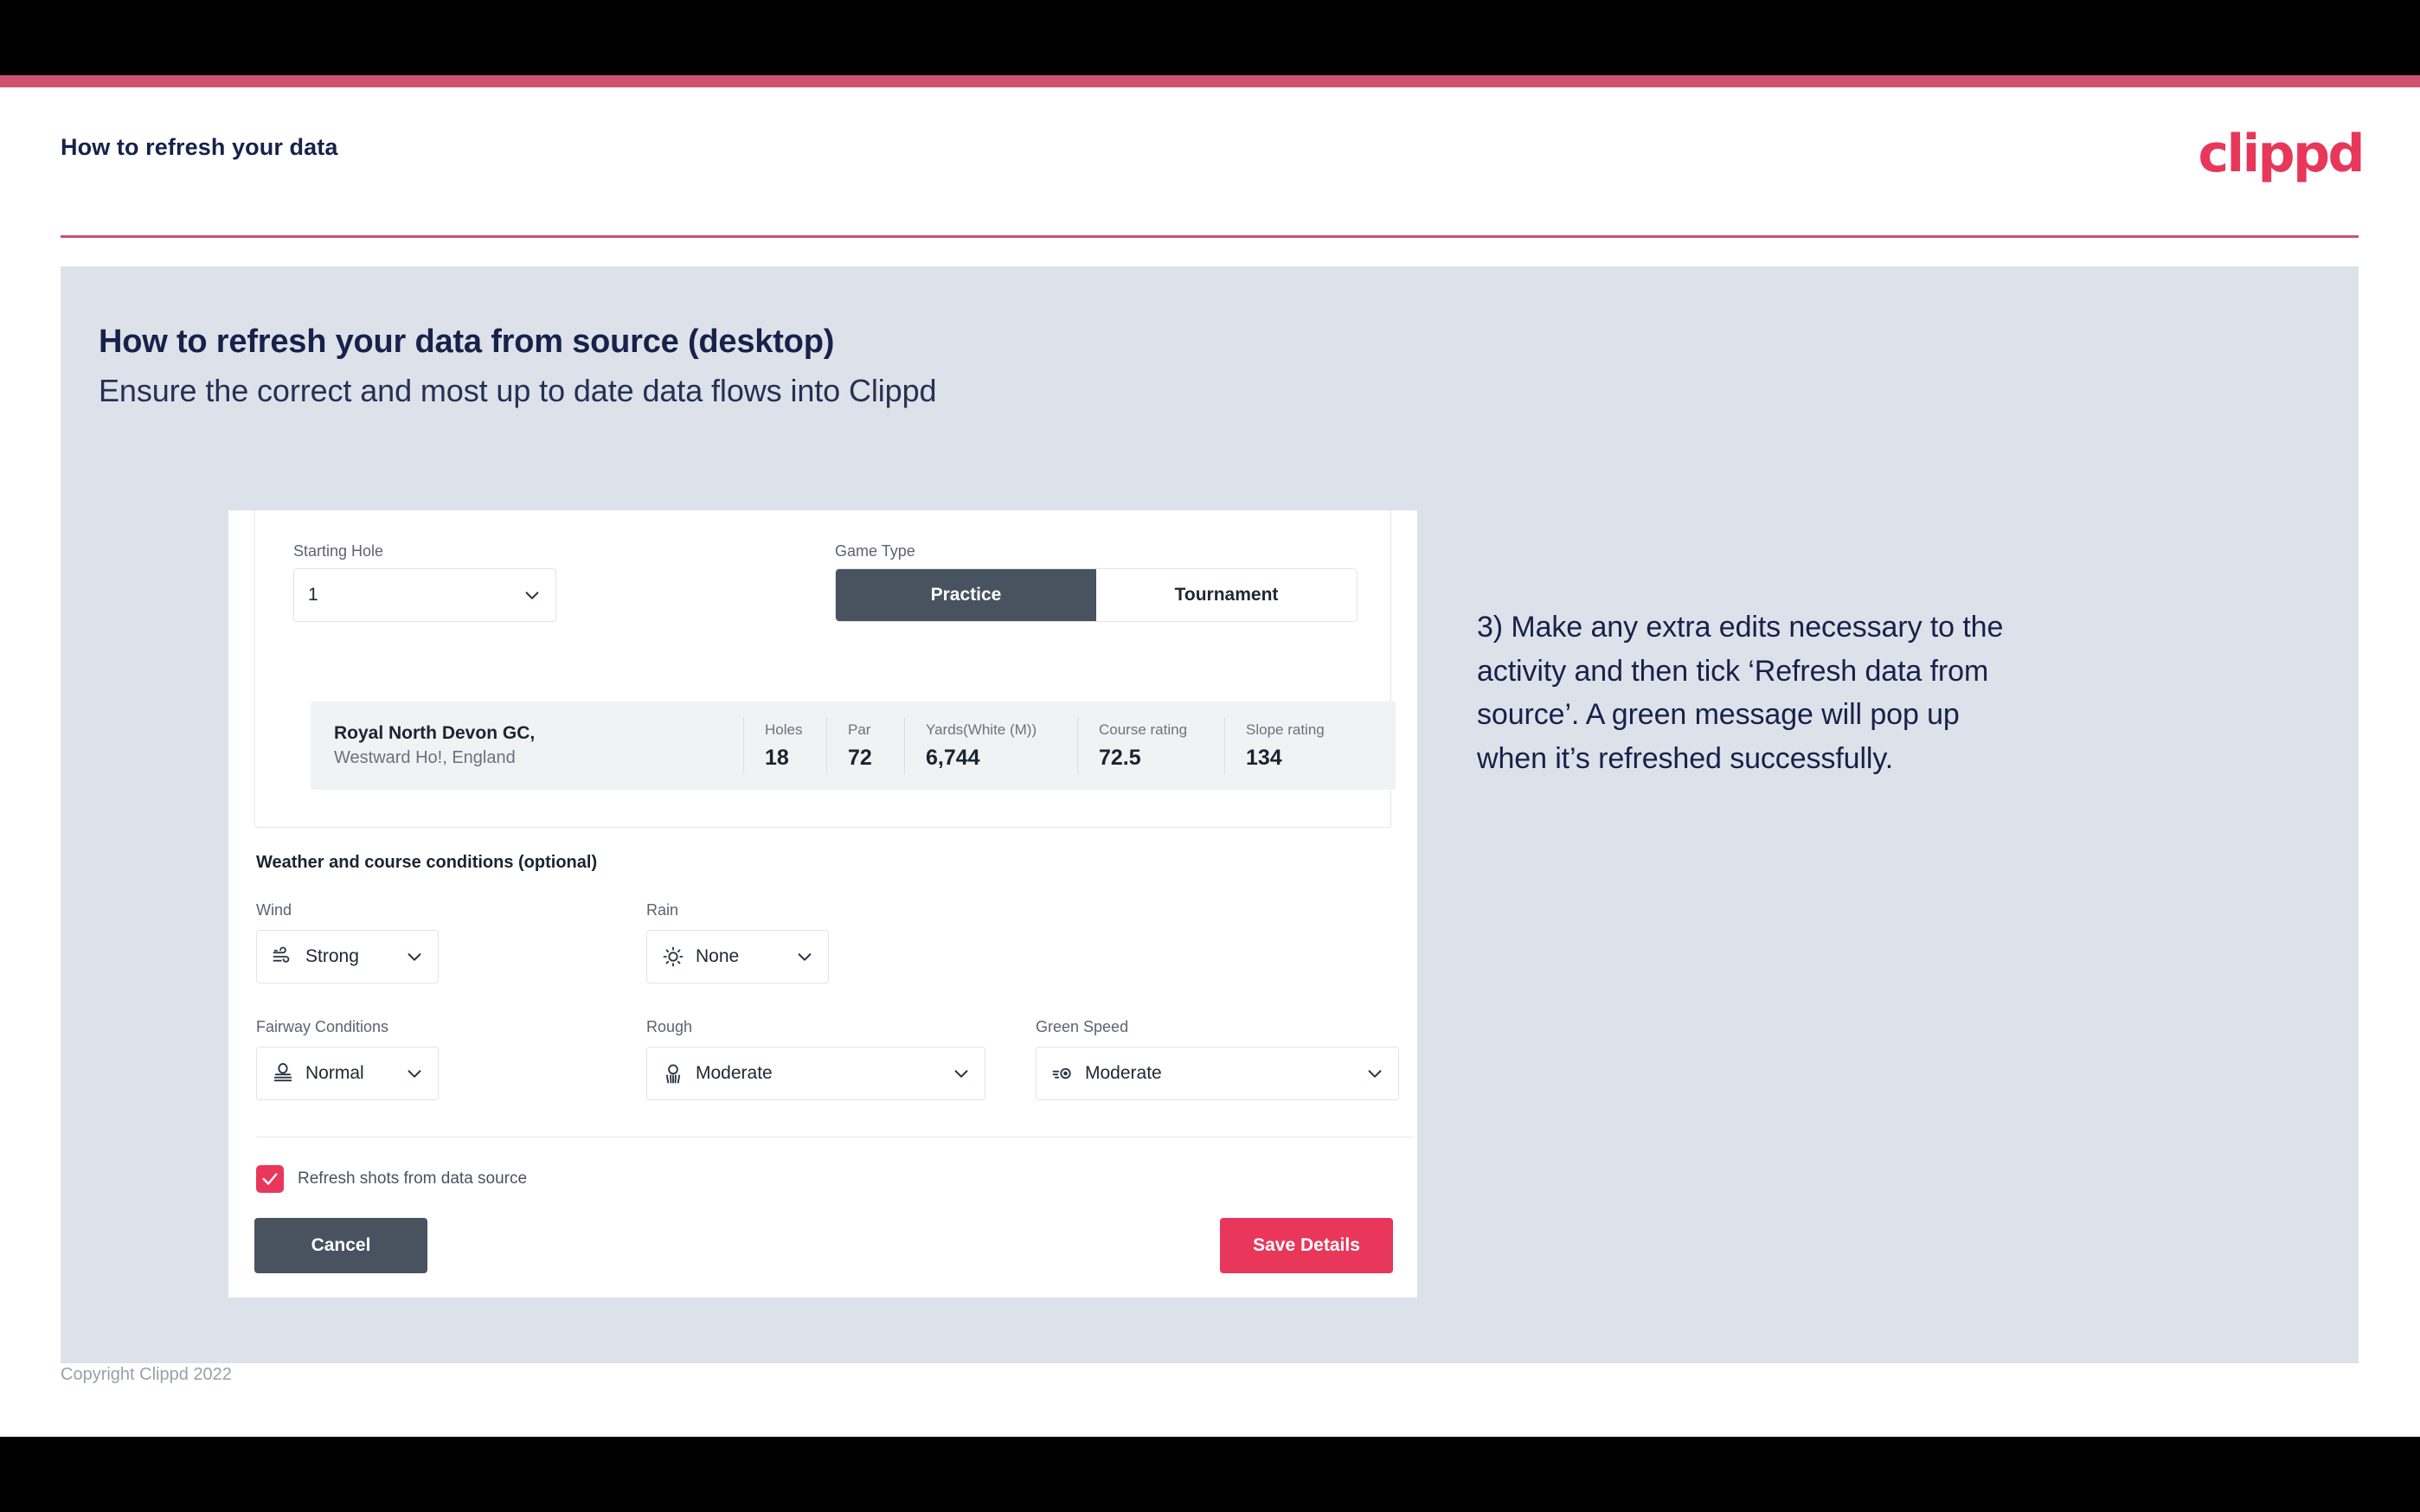  Describe the element at coordinates (669, 1026) in the screenshot. I see `rough-label: Rough` at that location.